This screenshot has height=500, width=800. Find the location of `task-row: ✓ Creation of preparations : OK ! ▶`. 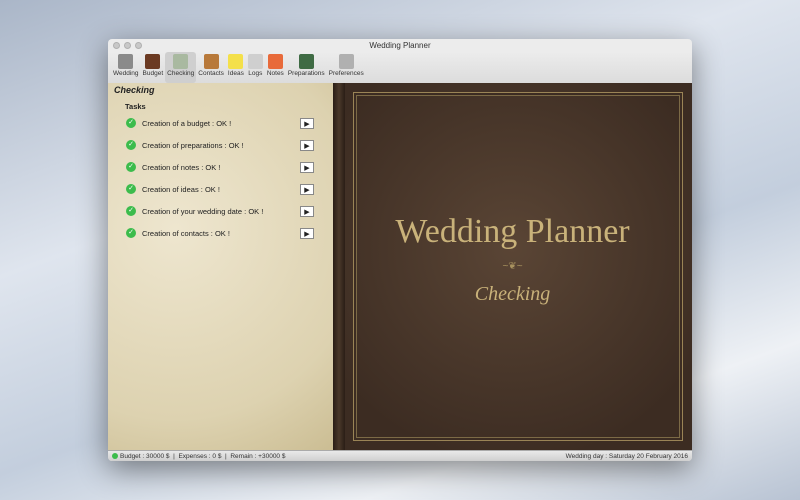

task-row: ✓ Creation of preparations : OK ! ▶ is located at coordinates (221, 145).